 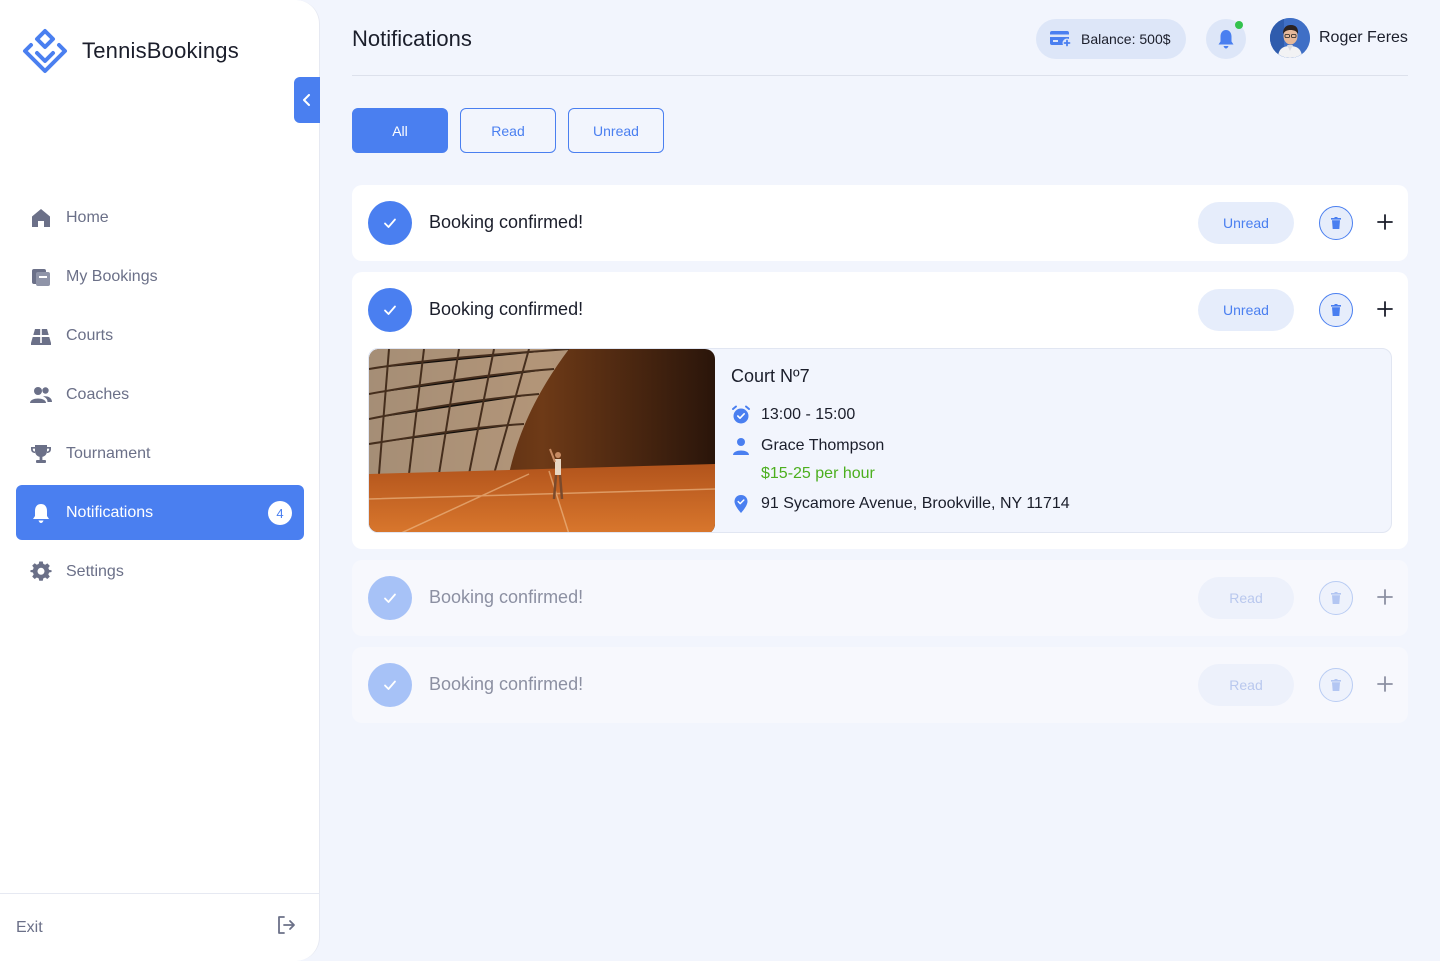 I want to click on sidebar-item-label: Tournament, so click(x=108, y=453).